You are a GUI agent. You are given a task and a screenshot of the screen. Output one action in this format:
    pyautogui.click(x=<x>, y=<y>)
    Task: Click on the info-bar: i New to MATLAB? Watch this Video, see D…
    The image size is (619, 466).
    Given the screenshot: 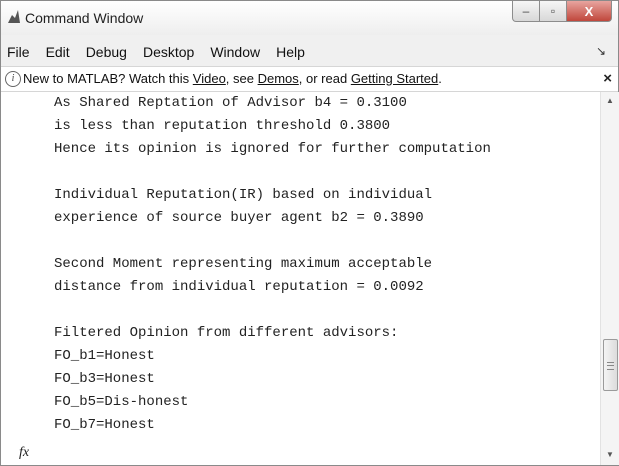 What is the action you would take?
    pyautogui.click(x=309, y=79)
    